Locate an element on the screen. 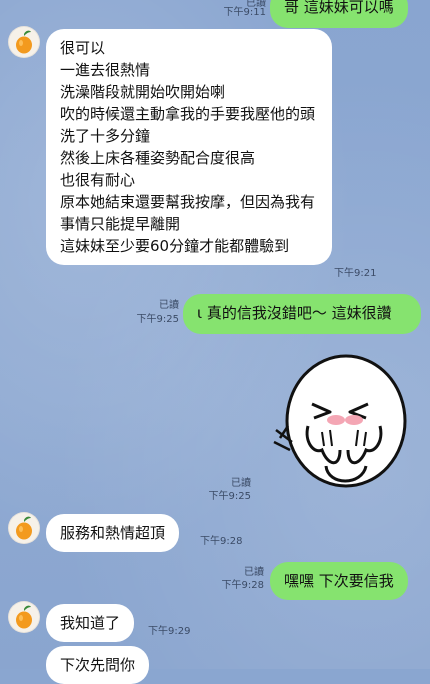 The width and height of the screenshot is (430, 684). message-time: 下午9:29 is located at coordinates (169, 631).